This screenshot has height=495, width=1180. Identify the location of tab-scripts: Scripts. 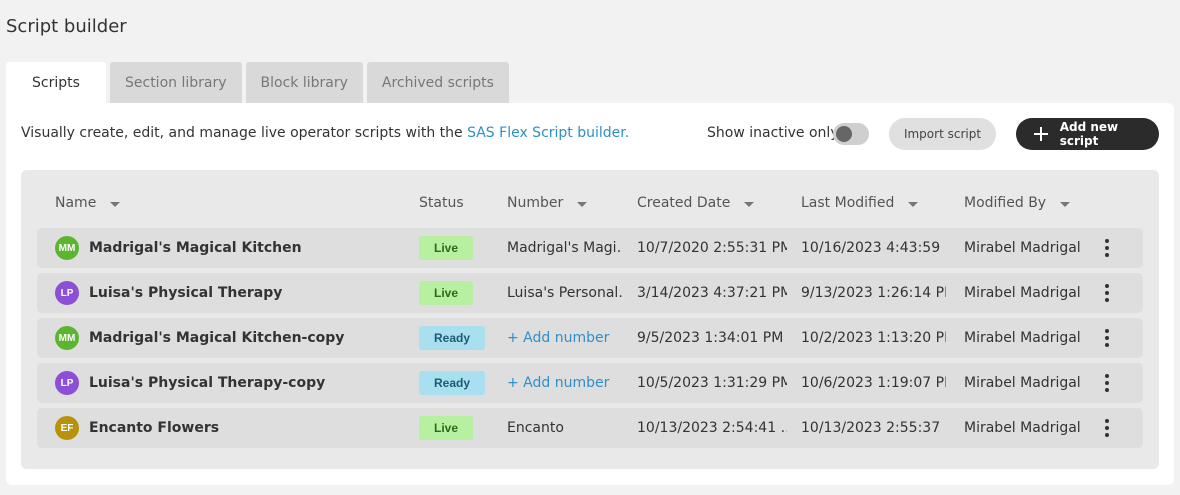
(56, 82).